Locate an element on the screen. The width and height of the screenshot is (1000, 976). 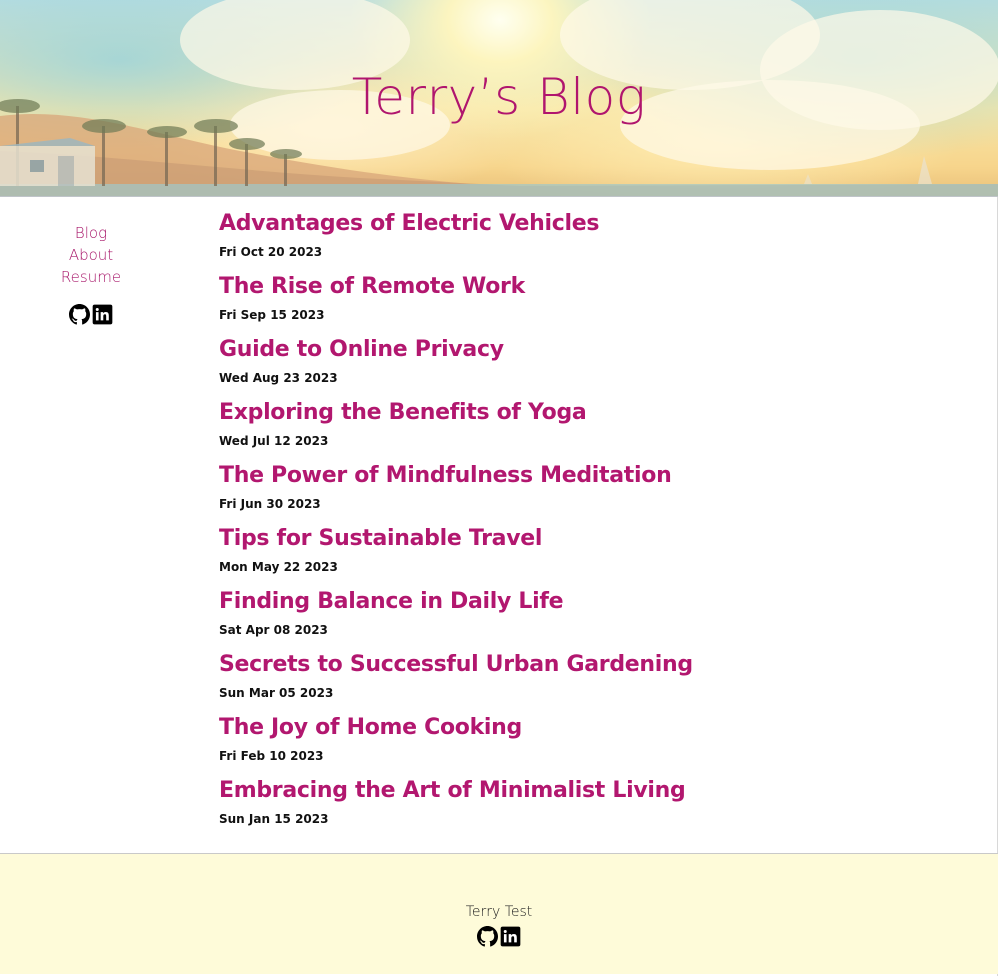
post-date: Fri Oct 20 2023 is located at coordinates (271, 252).